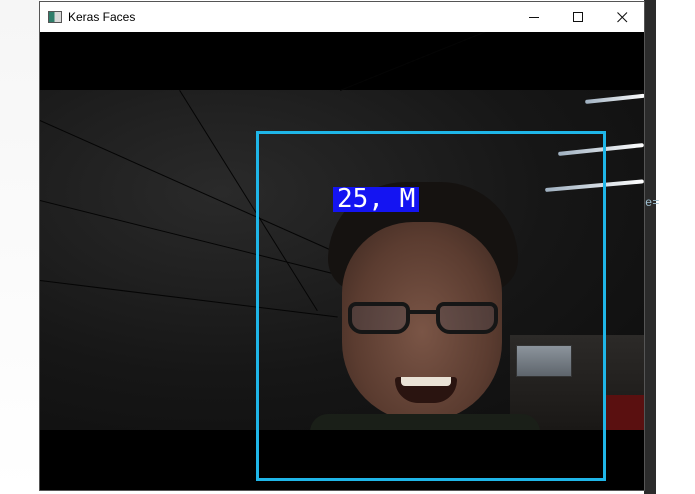 The height and width of the screenshot is (494, 695). I want to click on minimize-button, so click(534, 17).